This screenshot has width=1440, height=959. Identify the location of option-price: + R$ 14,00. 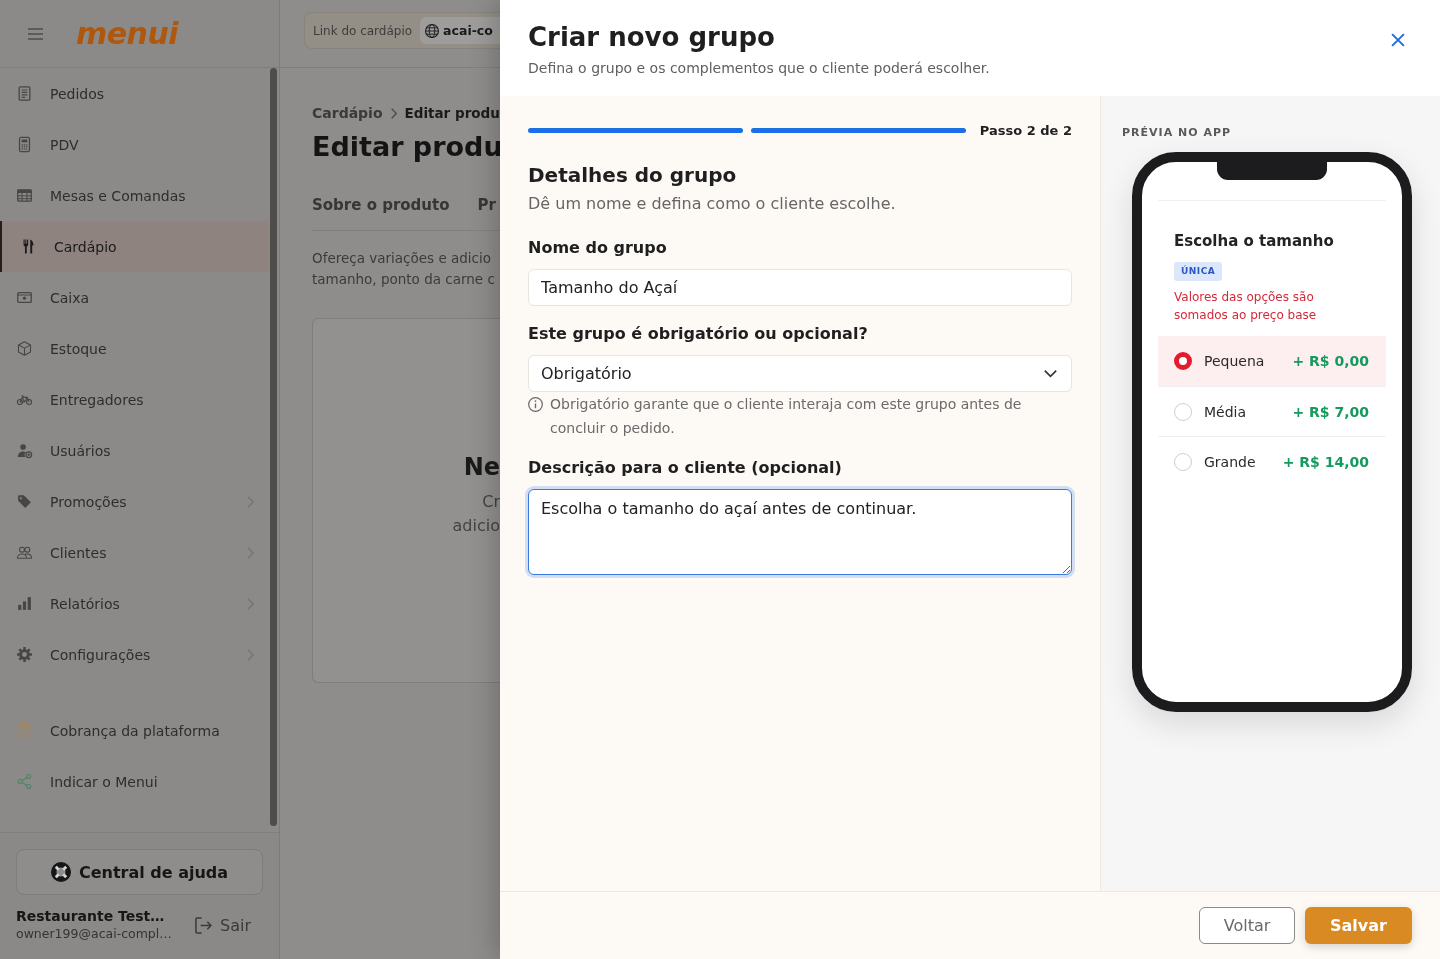
(1325, 461).